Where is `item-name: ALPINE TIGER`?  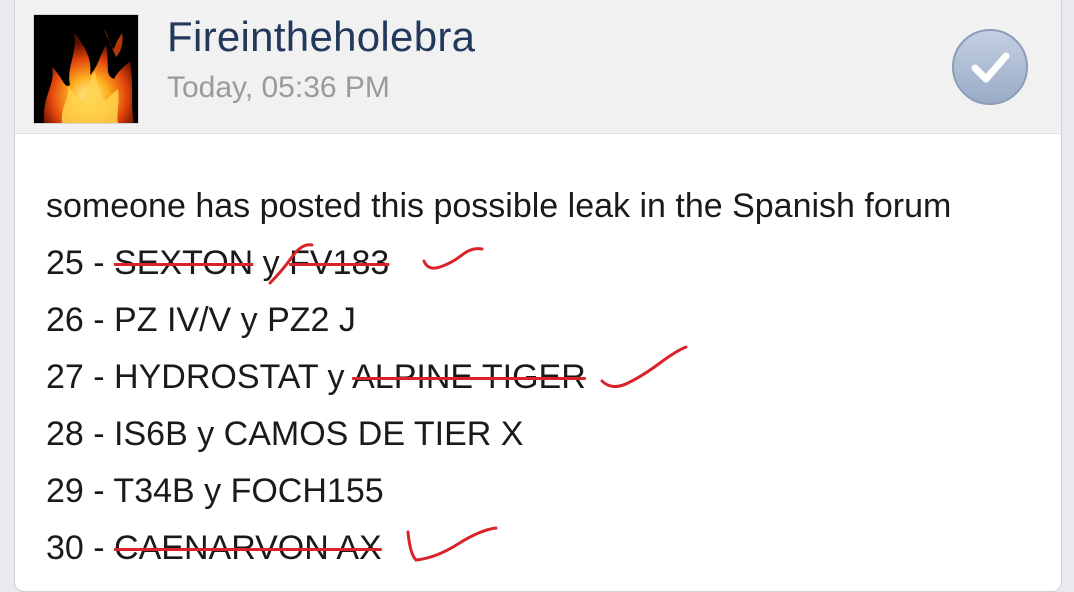 item-name: ALPINE TIGER is located at coordinates (469, 377).